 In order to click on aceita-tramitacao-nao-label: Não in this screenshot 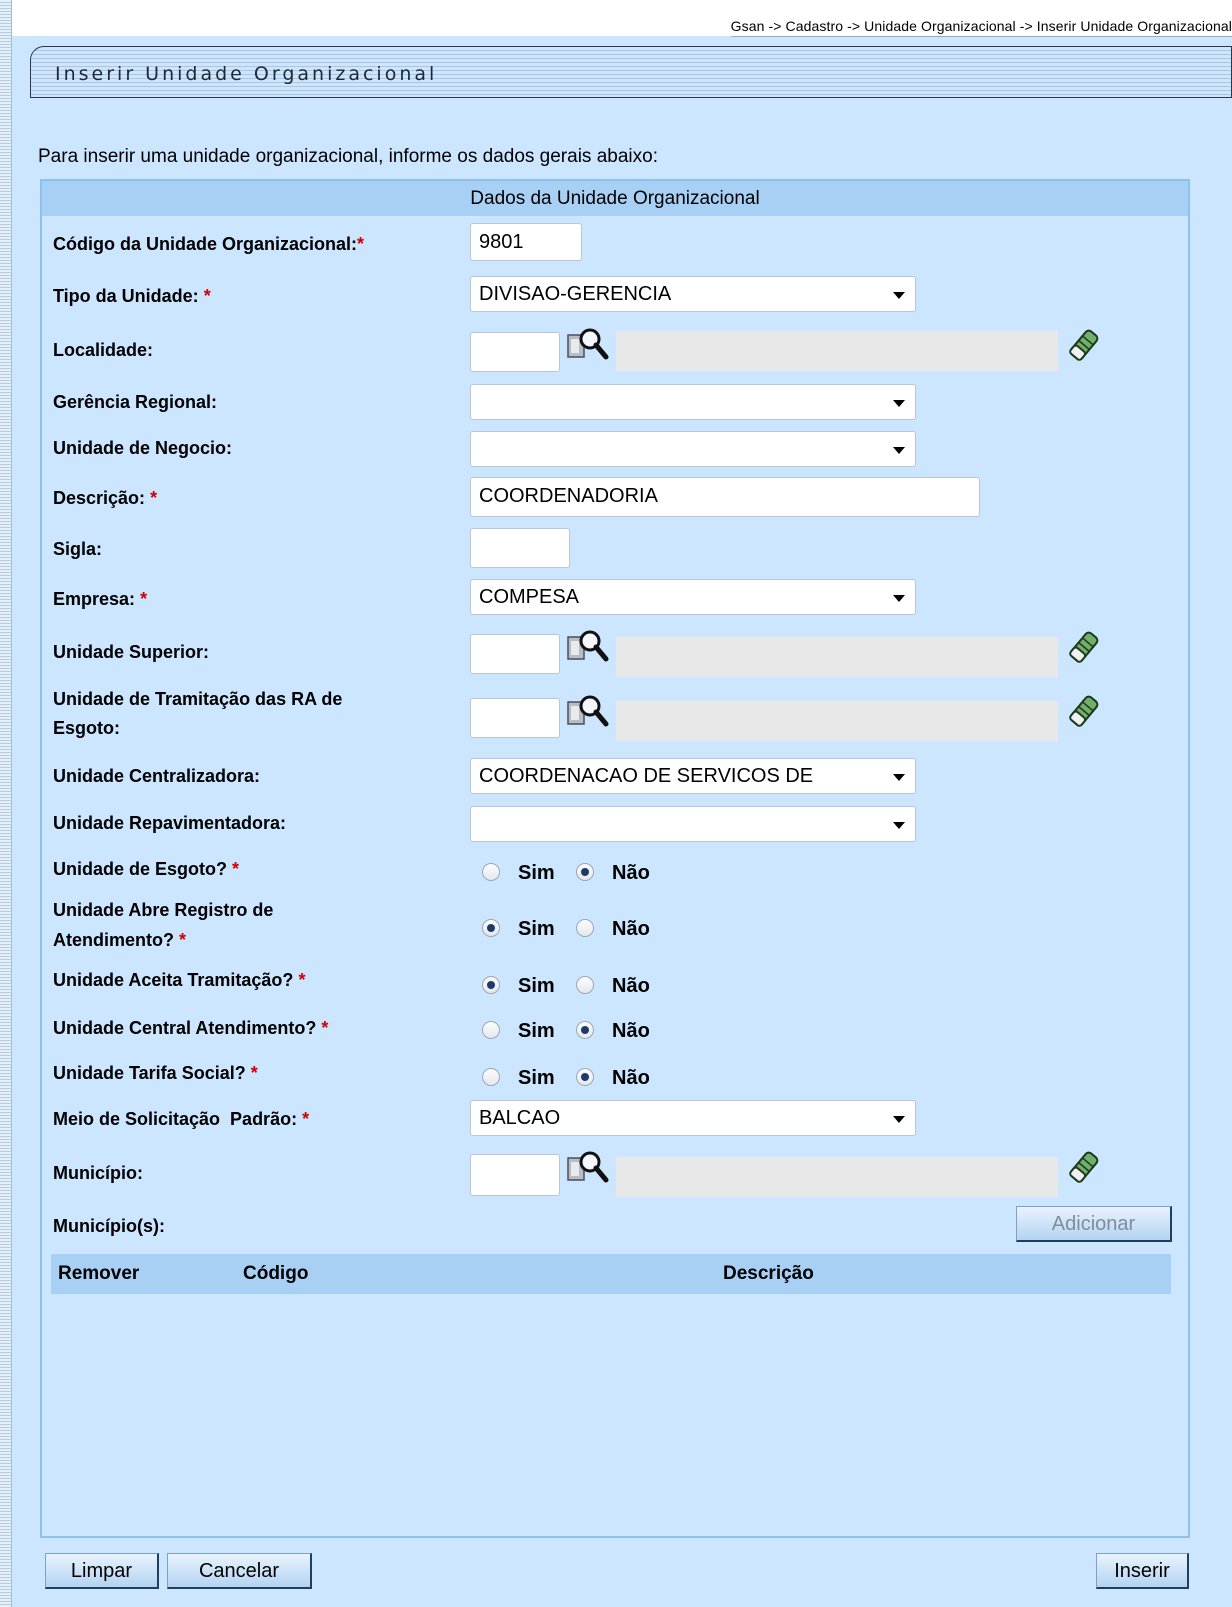, I will do `click(631, 986)`.